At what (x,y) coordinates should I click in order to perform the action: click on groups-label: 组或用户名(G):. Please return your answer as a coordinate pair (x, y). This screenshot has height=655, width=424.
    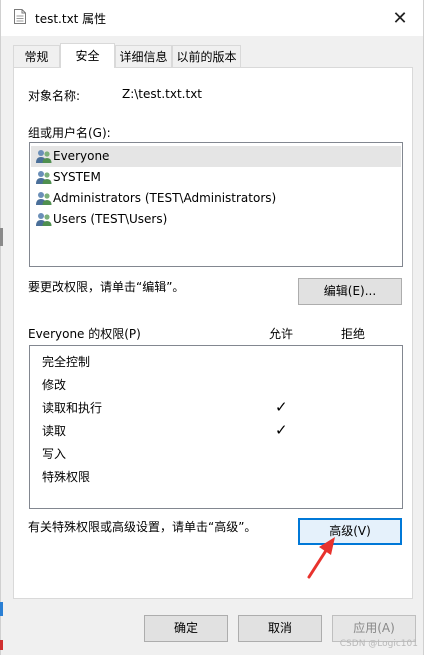
    Looking at the image, I should click on (69, 133).